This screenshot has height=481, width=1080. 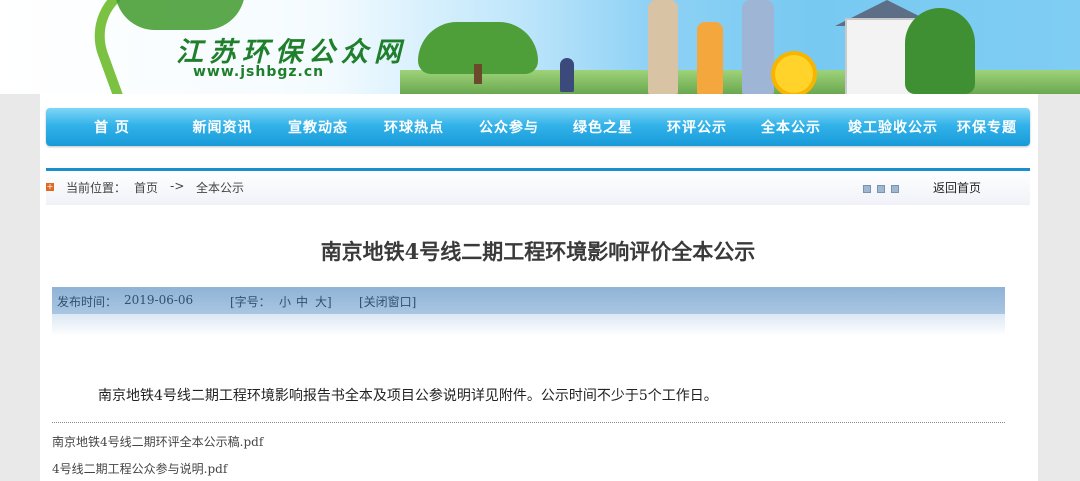 I want to click on font-medium-button: 中, so click(x=302, y=301).